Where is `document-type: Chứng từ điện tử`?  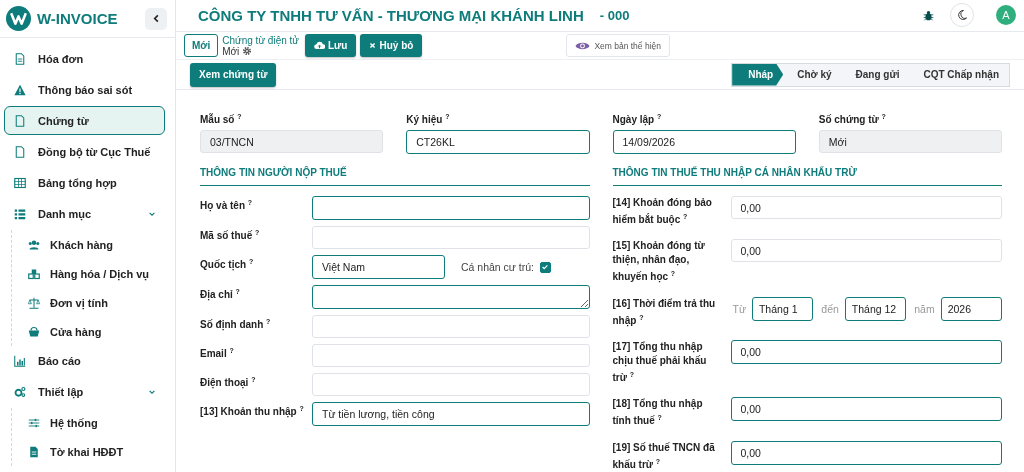 document-type: Chứng từ điện tử is located at coordinates (260, 40).